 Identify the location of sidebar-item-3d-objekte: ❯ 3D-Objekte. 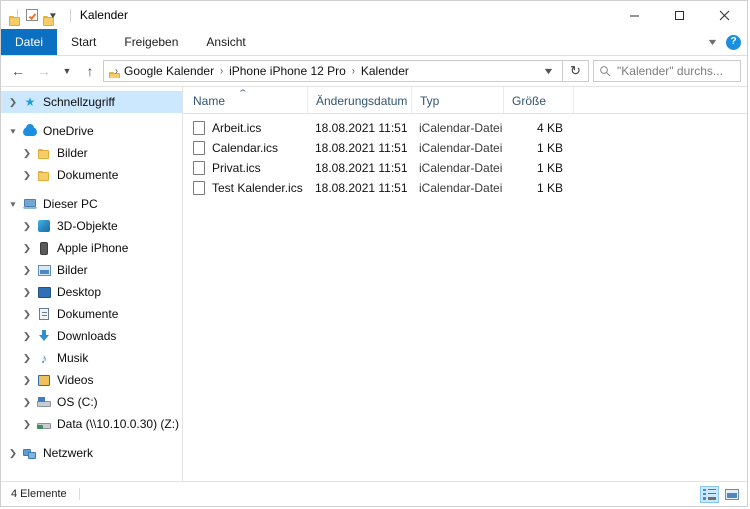
(91, 226).